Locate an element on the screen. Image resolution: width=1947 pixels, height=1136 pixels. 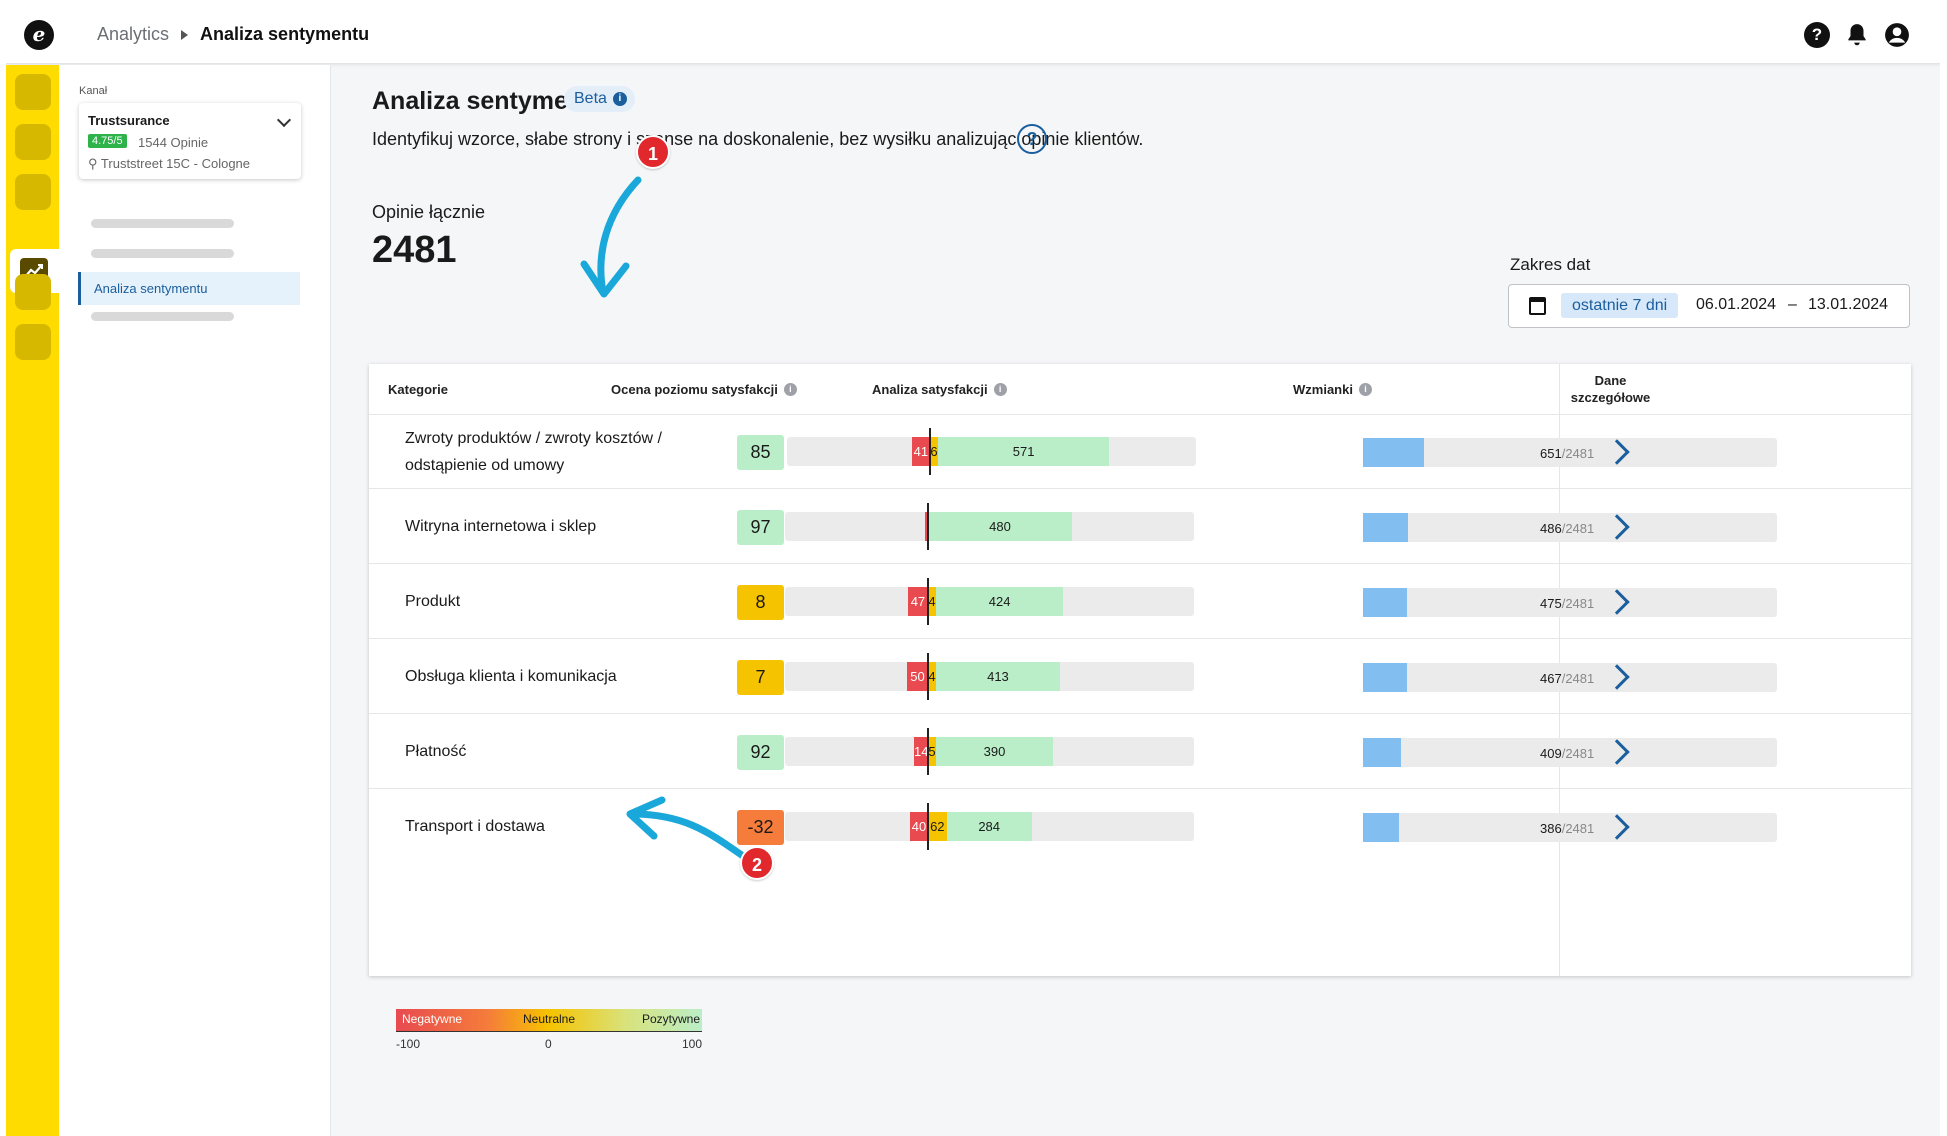
negative-segment: 47 is located at coordinates (917, 601).